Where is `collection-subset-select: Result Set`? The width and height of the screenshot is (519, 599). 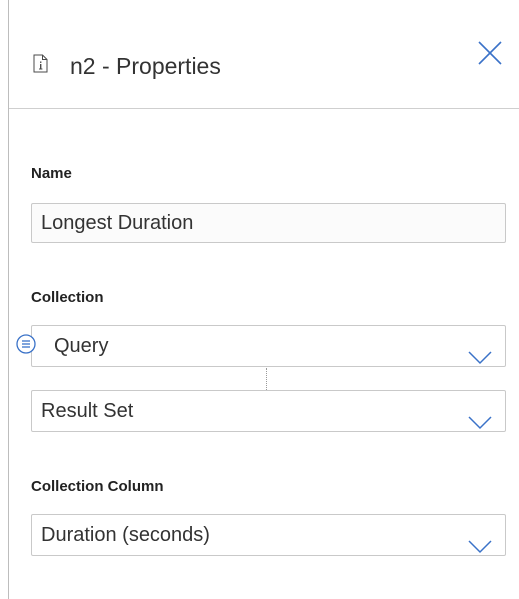
collection-subset-select: Result Set is located at coordinates (268, 411).